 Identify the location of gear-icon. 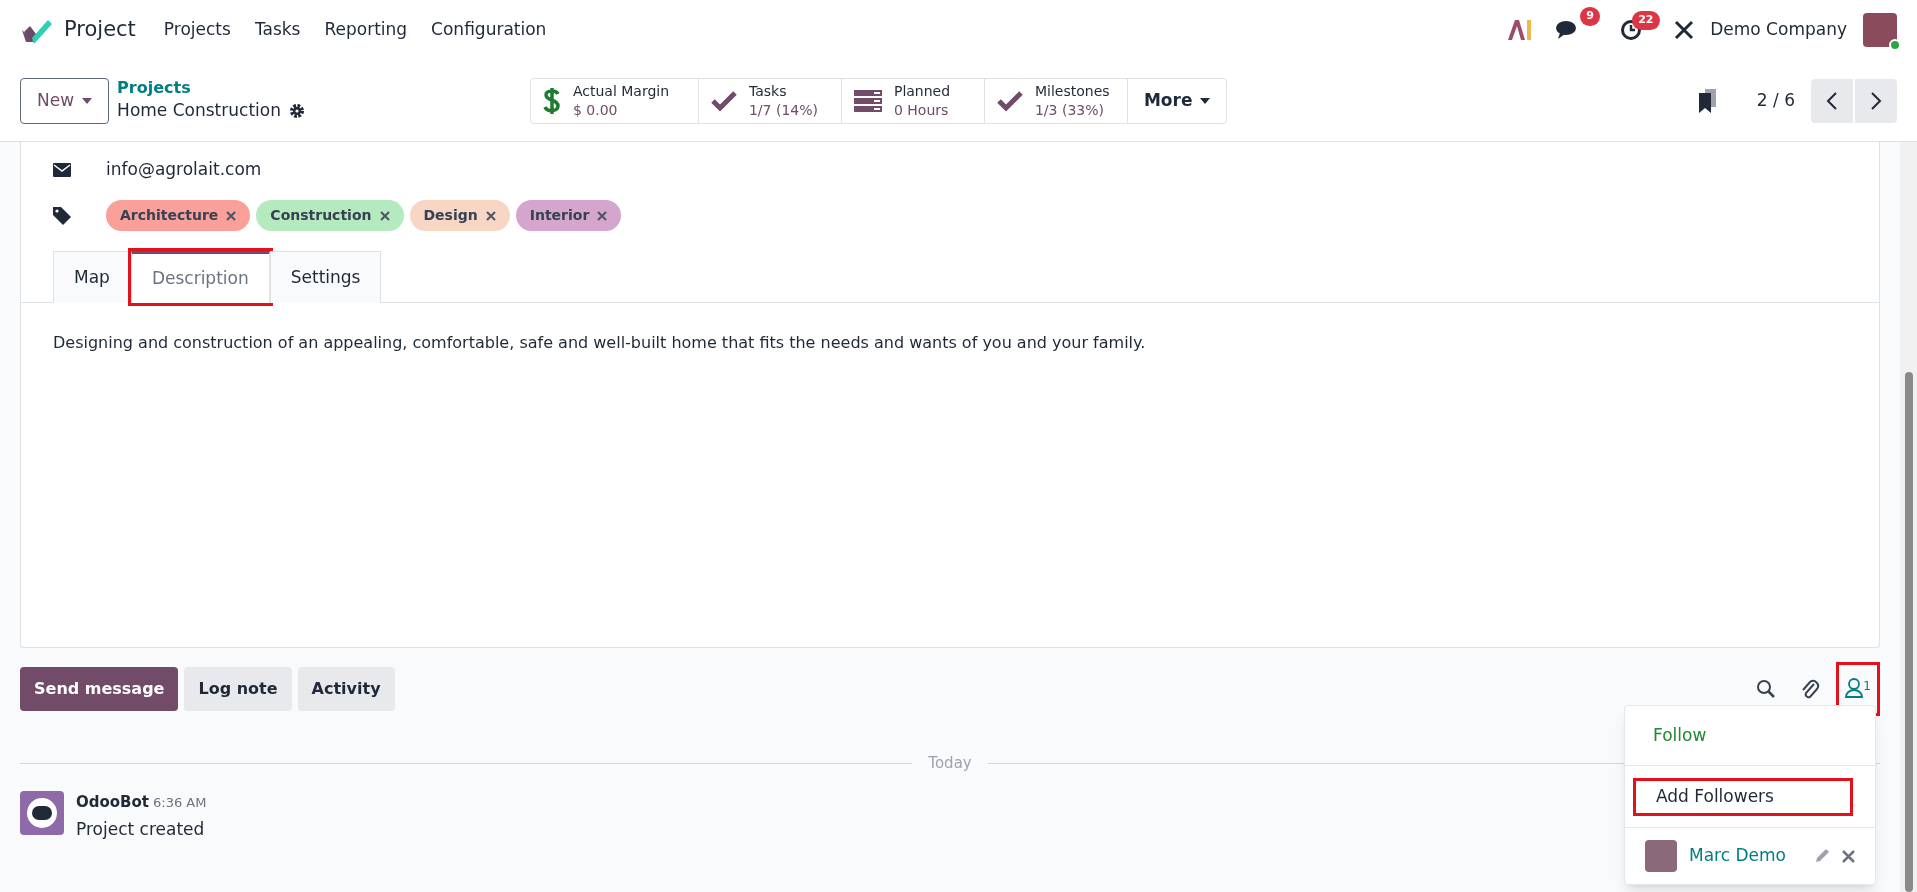
(296, 110).